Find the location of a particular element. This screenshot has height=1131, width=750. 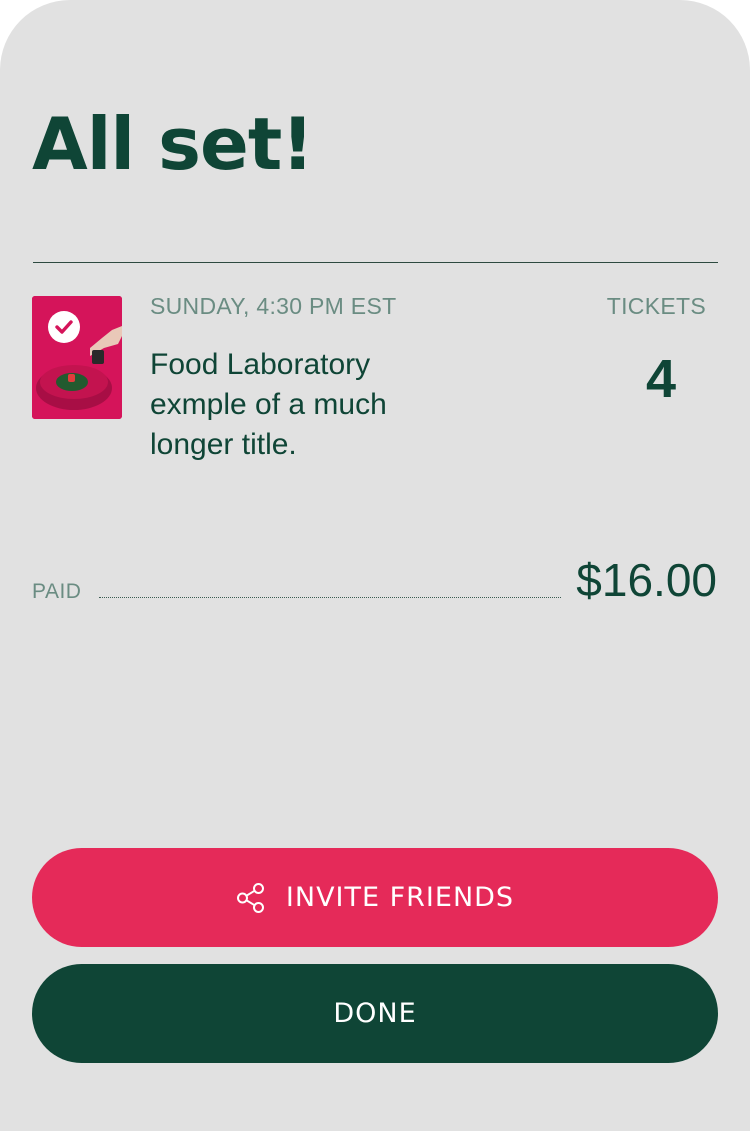

tickets-count: 4 is located at coordinates (661, 379).